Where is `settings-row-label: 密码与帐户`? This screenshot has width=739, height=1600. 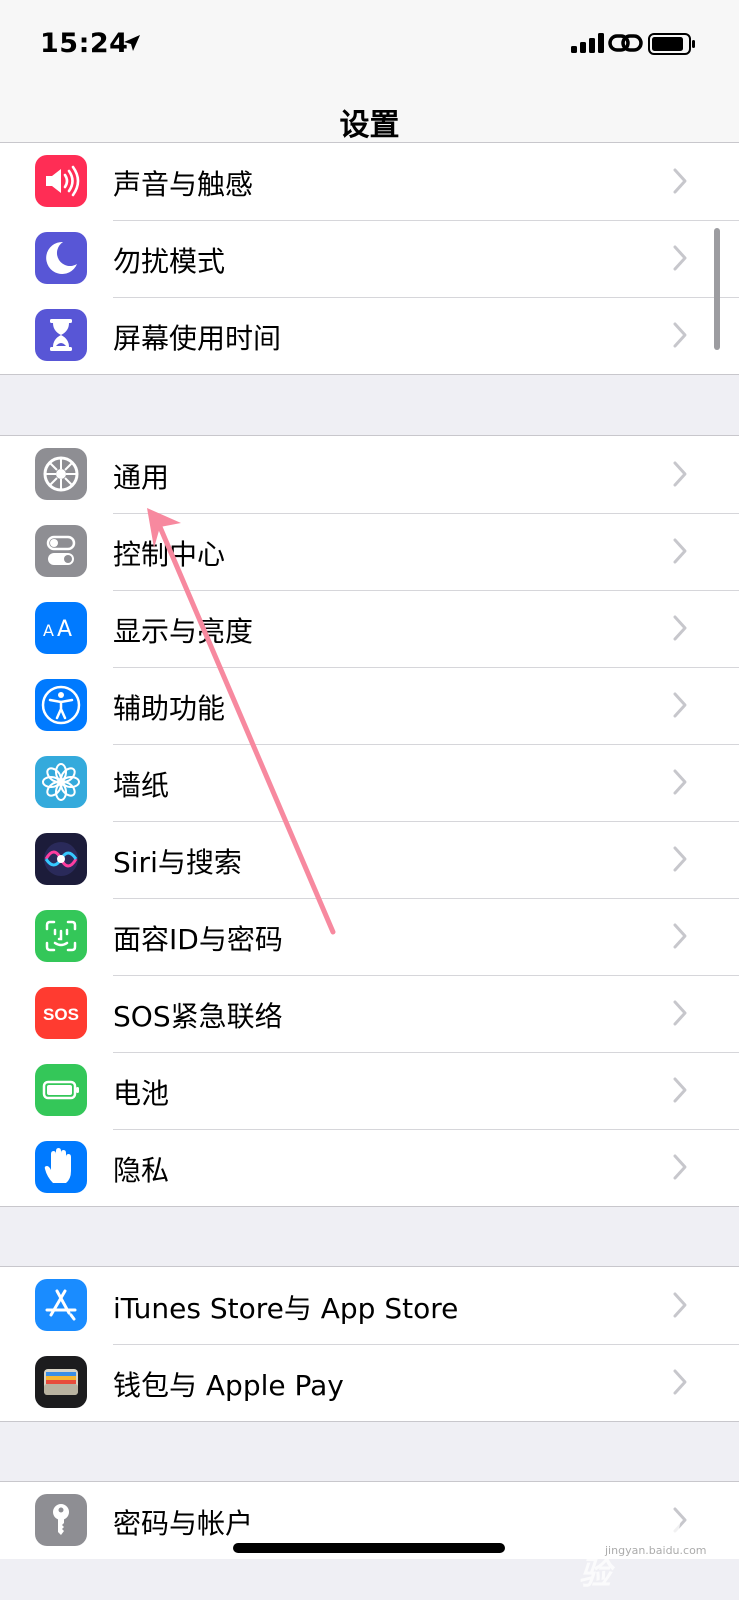
settings-row-label: 密码与帐户 is located at coordinates (183, 1523).